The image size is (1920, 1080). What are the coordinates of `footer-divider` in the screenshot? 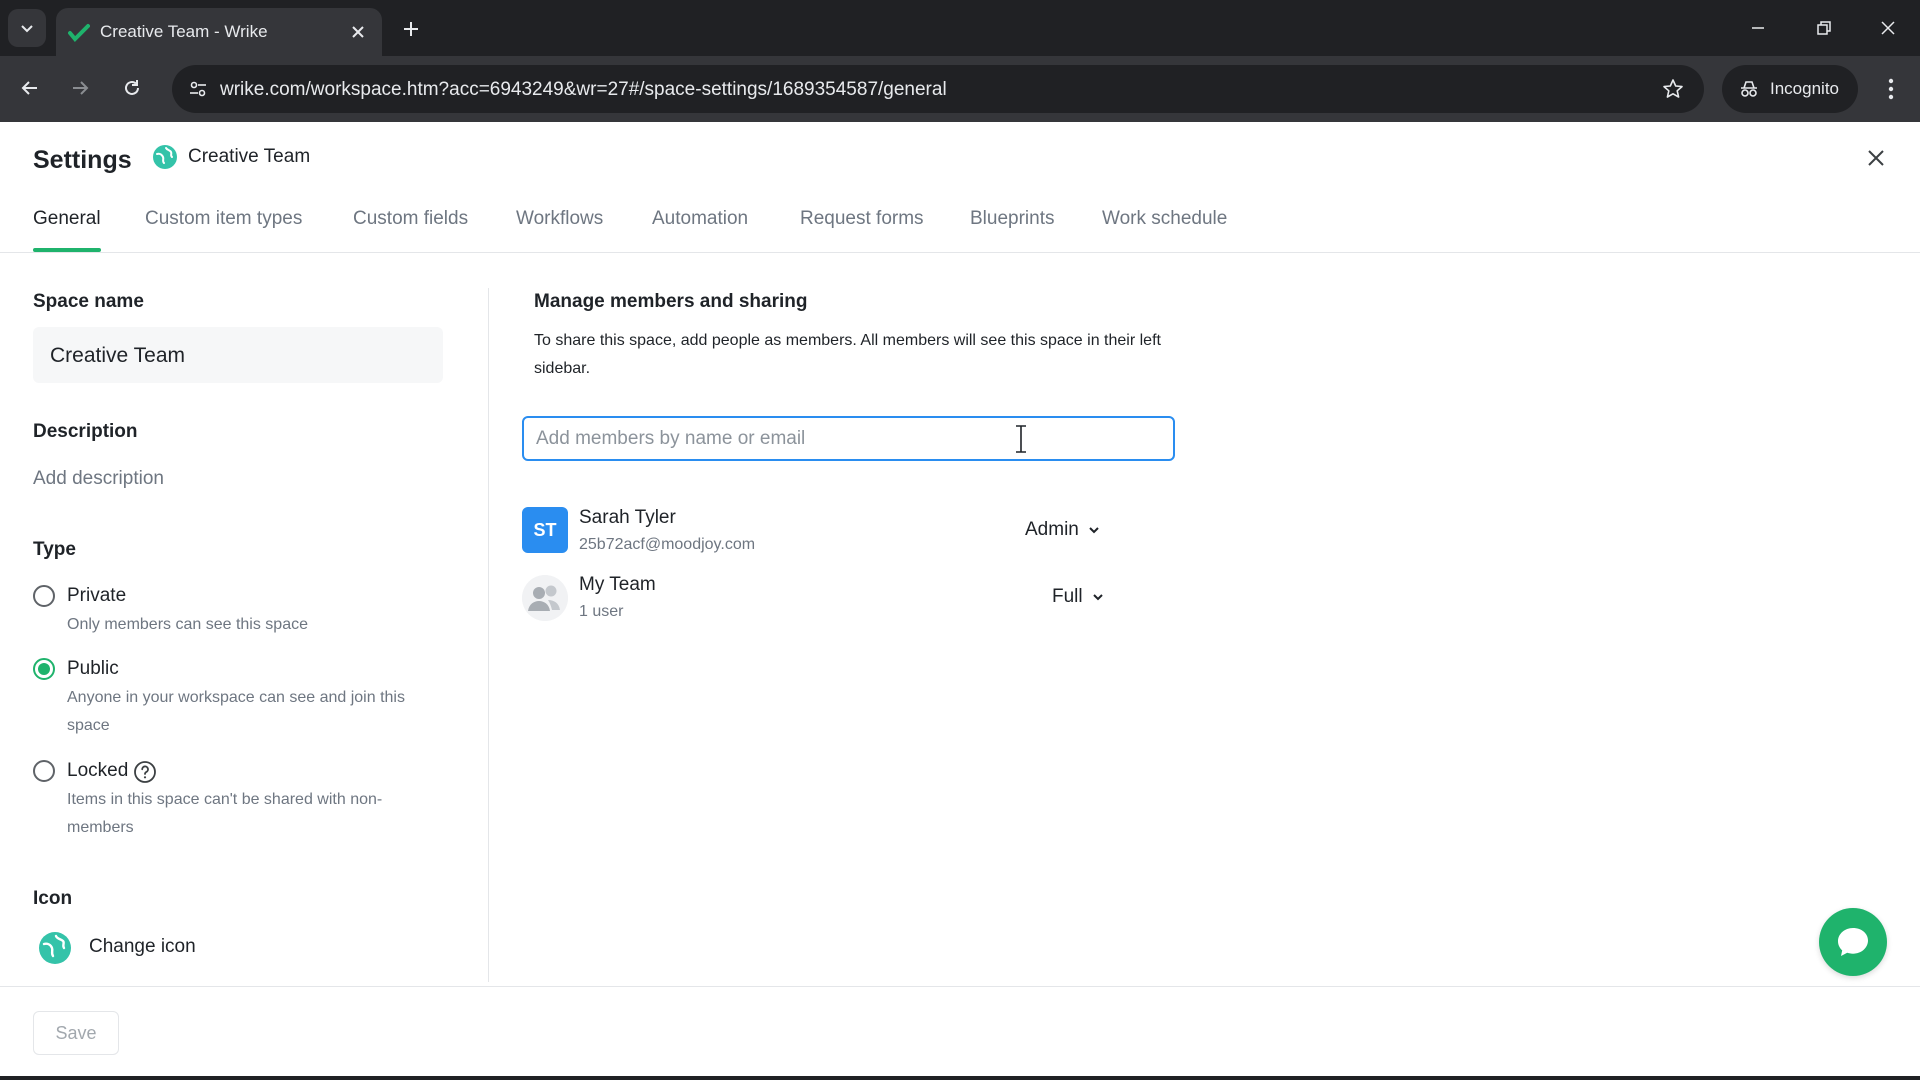 It's located at (960, 986).